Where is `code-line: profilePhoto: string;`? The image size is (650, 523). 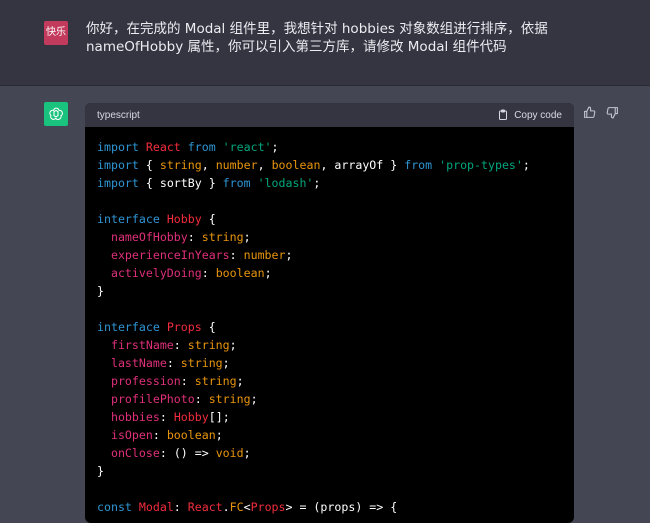 code-line: profilePhoto: string; is located at coordinates (184, 399).